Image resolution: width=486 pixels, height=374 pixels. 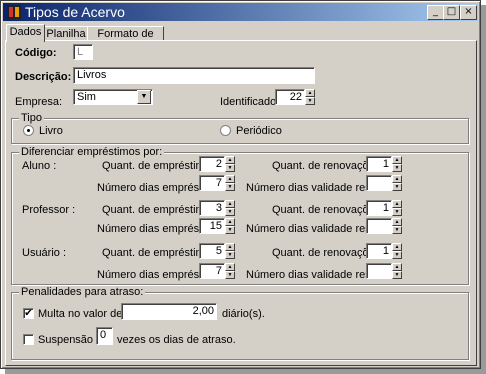 I want to click on suspensao-suffix-label: vezes os dias de atraso., so click(x=176, y=340).